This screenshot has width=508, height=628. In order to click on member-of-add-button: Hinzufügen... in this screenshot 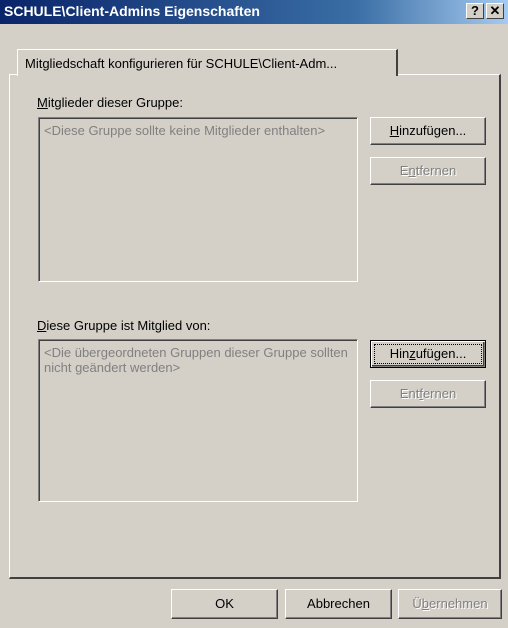, I will do `click(428, 354)`.